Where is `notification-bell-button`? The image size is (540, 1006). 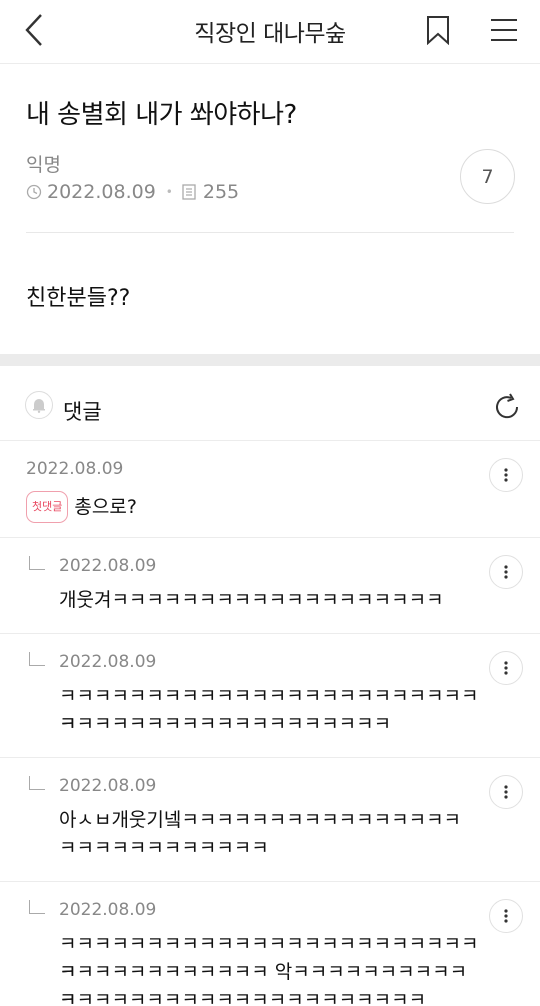
notification-bell-button is located at coordinates (39, 405).